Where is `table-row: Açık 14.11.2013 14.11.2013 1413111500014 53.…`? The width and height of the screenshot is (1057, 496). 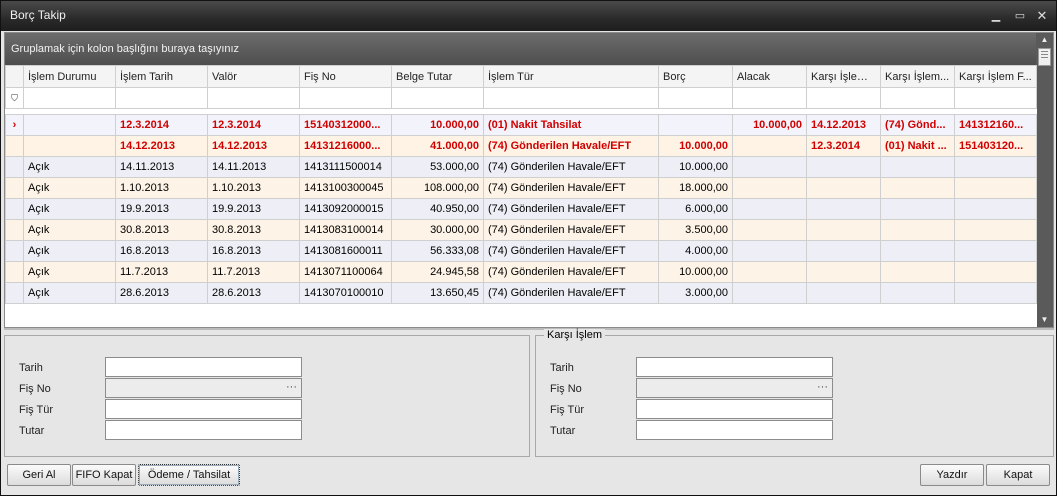 table-row: Açık 14.11.2013 14.11.2013 1413111500014 53.… is located at coordinates (521, 167).